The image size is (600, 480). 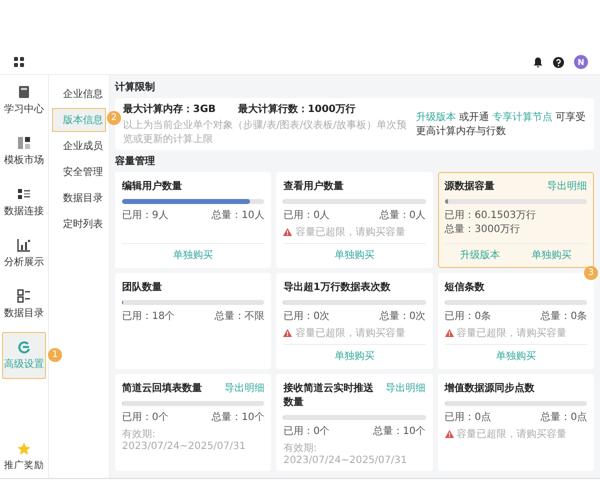 What do you see at coordinates (79, 172) in the screenshot?
I see `submenu-item: 安全管理` at bounding box center [79, 172].